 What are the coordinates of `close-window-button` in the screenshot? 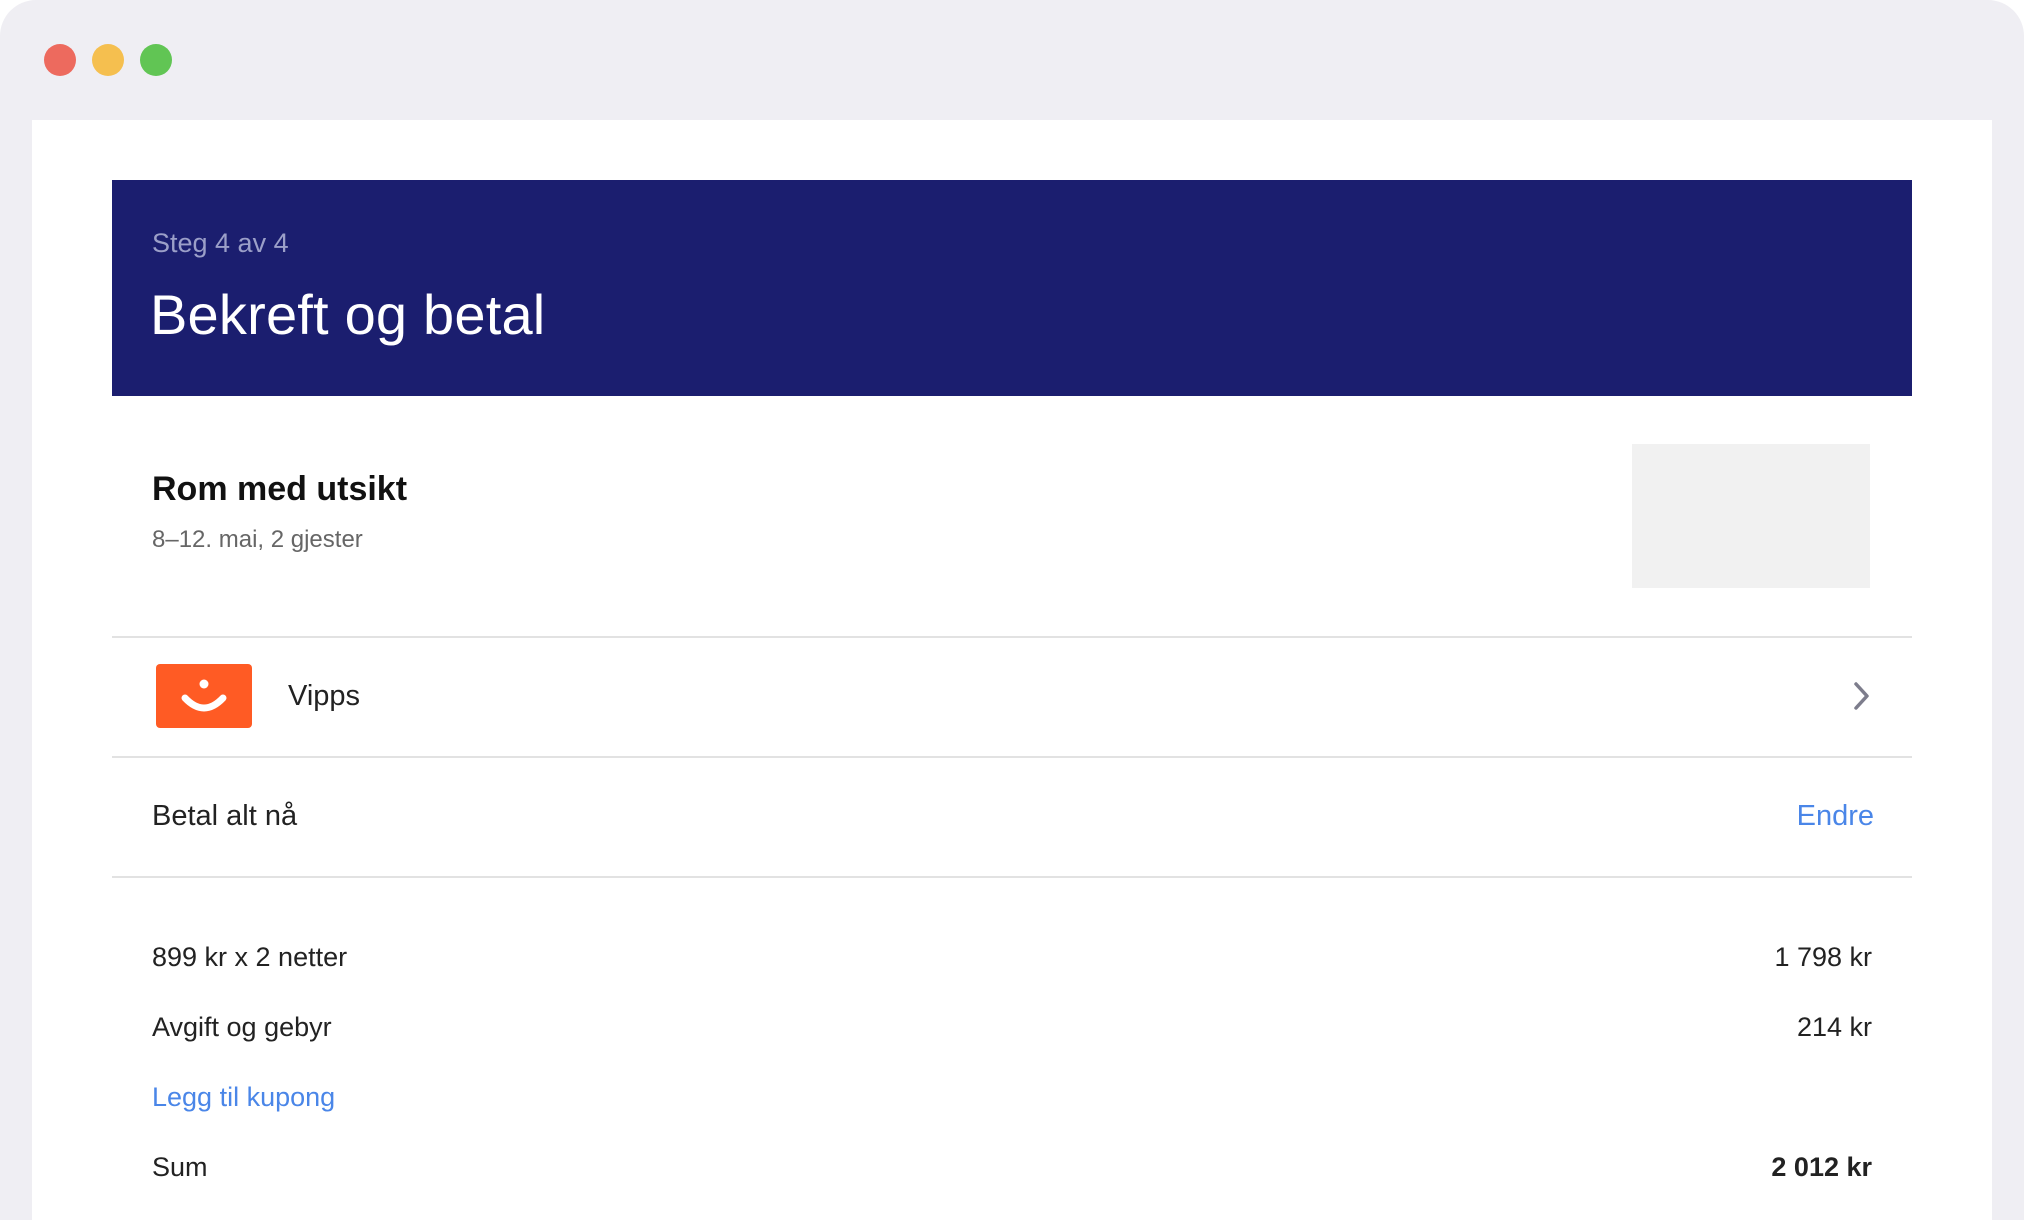 It's located at (60, 60).